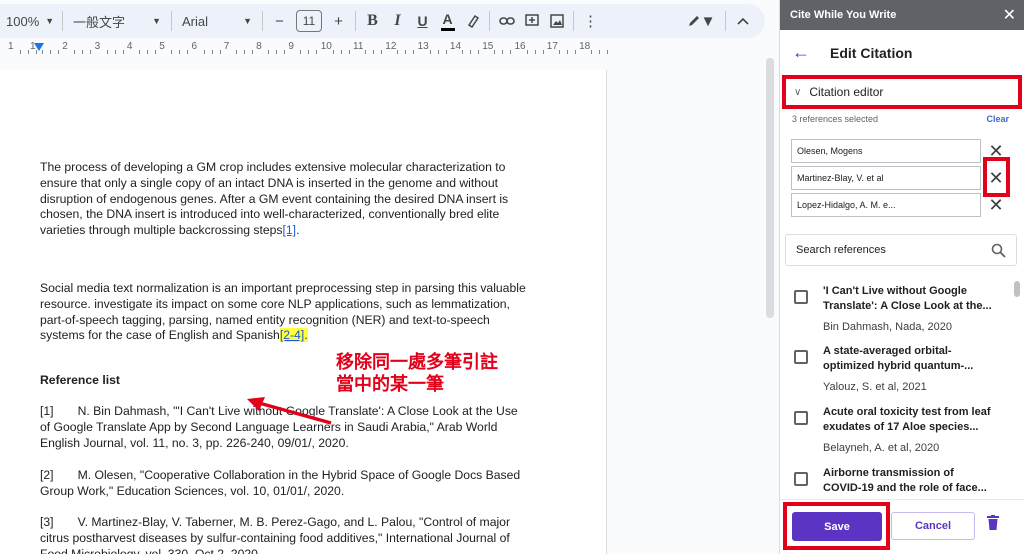 This screenshot has height=554, width=1024. I want to click on insert-link-icon, so click(506, 21).